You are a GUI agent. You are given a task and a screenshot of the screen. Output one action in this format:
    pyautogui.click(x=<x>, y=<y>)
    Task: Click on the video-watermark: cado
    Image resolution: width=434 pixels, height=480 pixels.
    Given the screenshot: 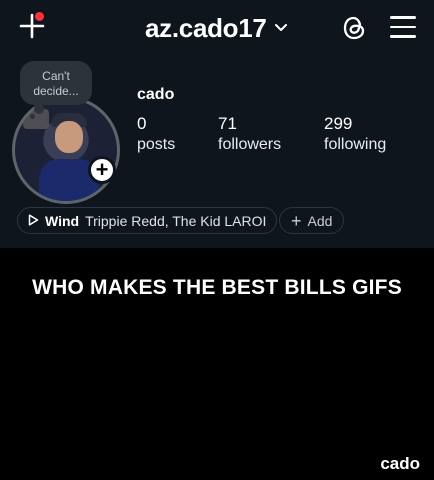 What is the action you would take?
    pyautogui.click(x=400, y=463)
    